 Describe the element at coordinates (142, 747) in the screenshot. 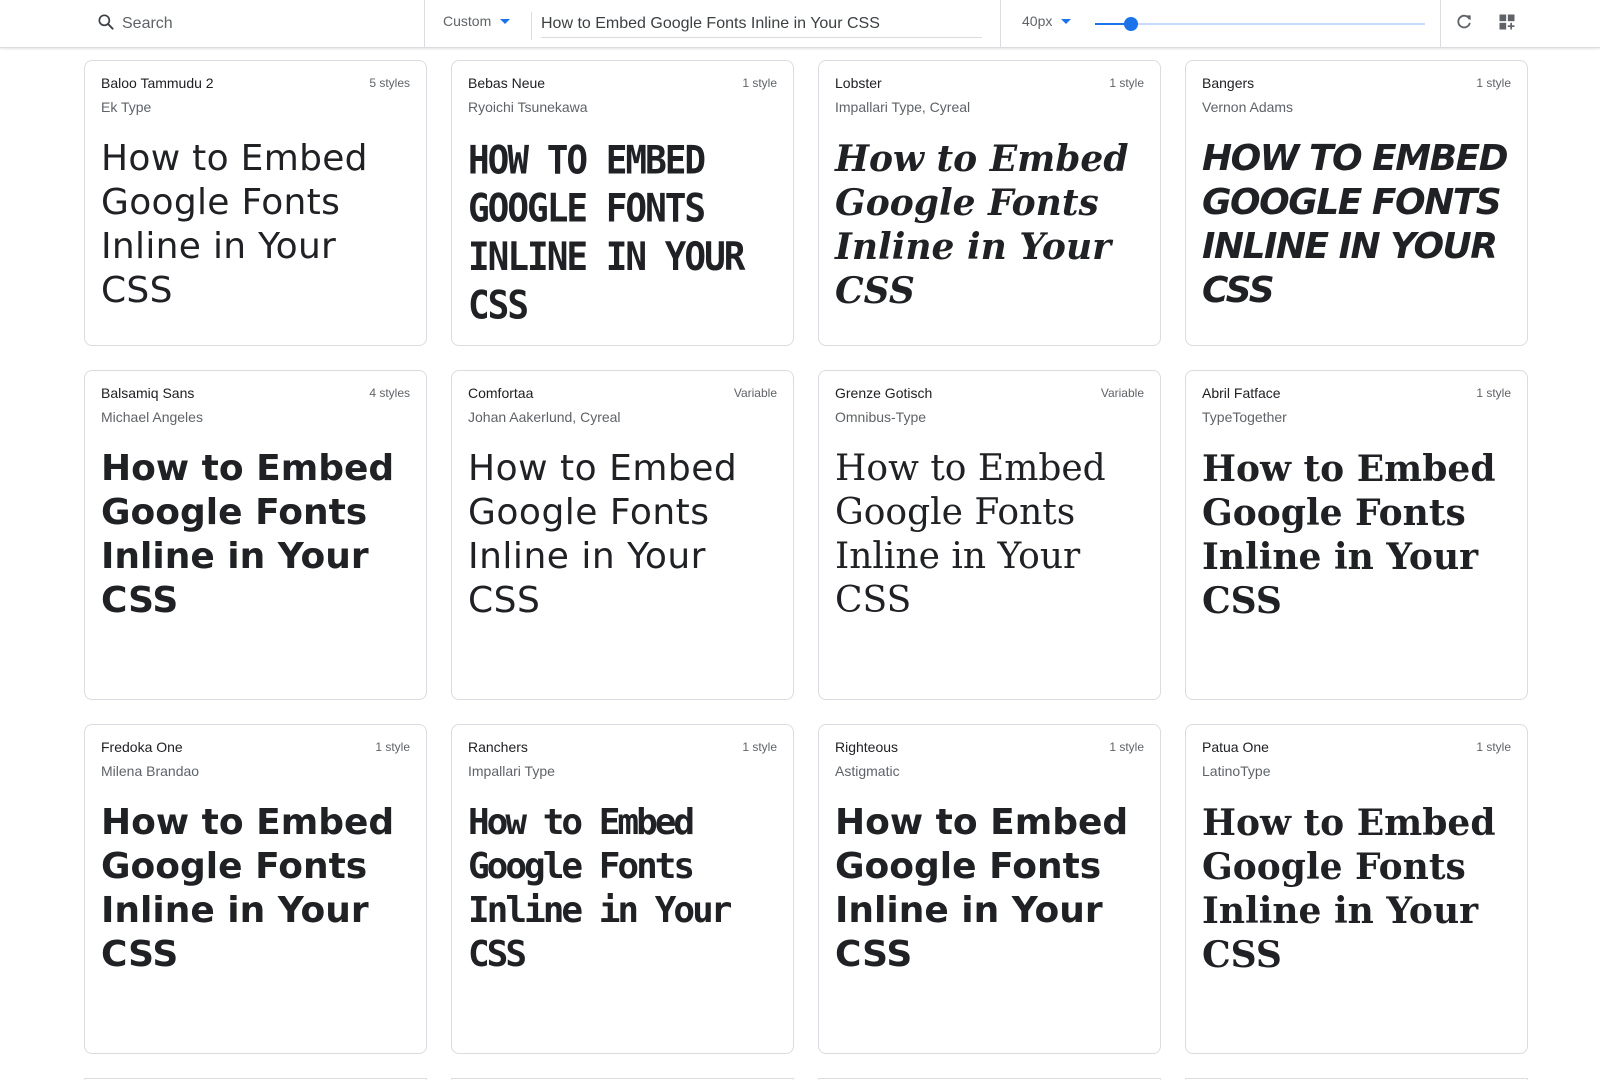

I see `font-name: Fredoka One` at that location.